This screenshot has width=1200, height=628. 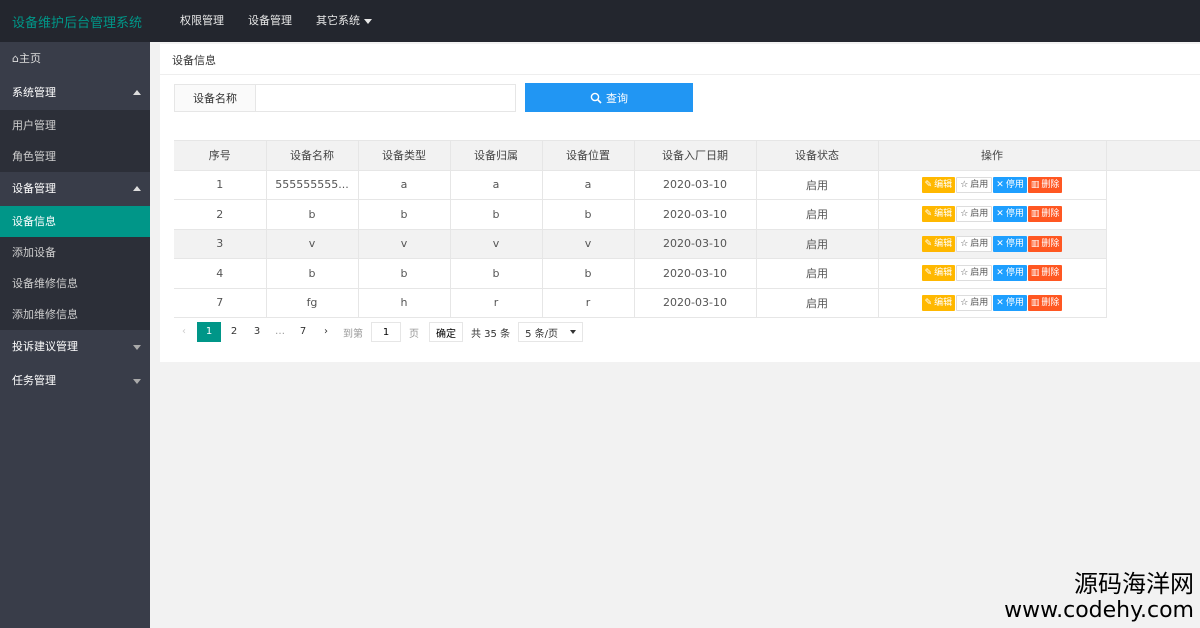 I want to click on topnav-other: 其它系统, so click(x=344, y=21).